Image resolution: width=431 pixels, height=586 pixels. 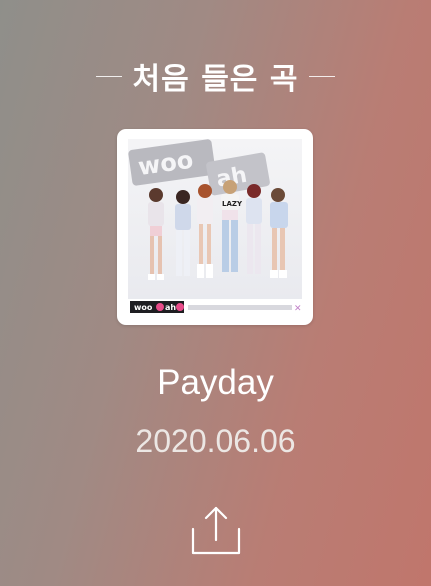 What do you see at coordinates (143, 307) in the screenshot?
I see `svg-text: woo` at bounding box center [143, 307].